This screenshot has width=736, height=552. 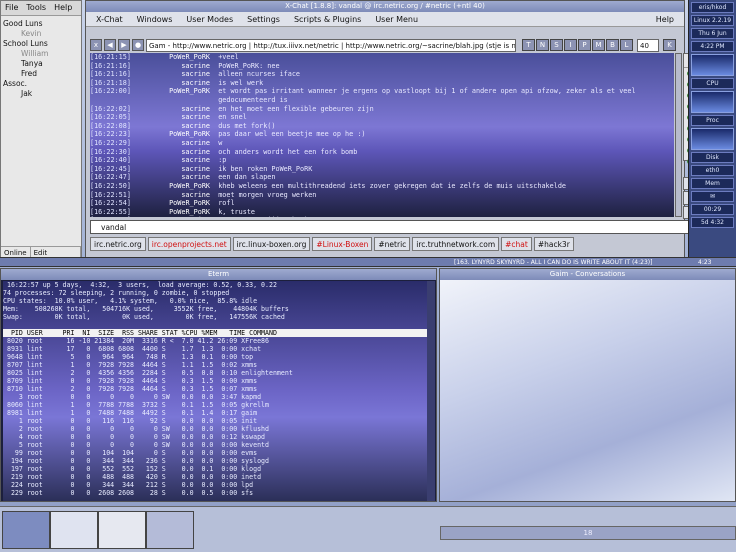 I want to click on message-text: is wel werk, so click(x=241, y=82).